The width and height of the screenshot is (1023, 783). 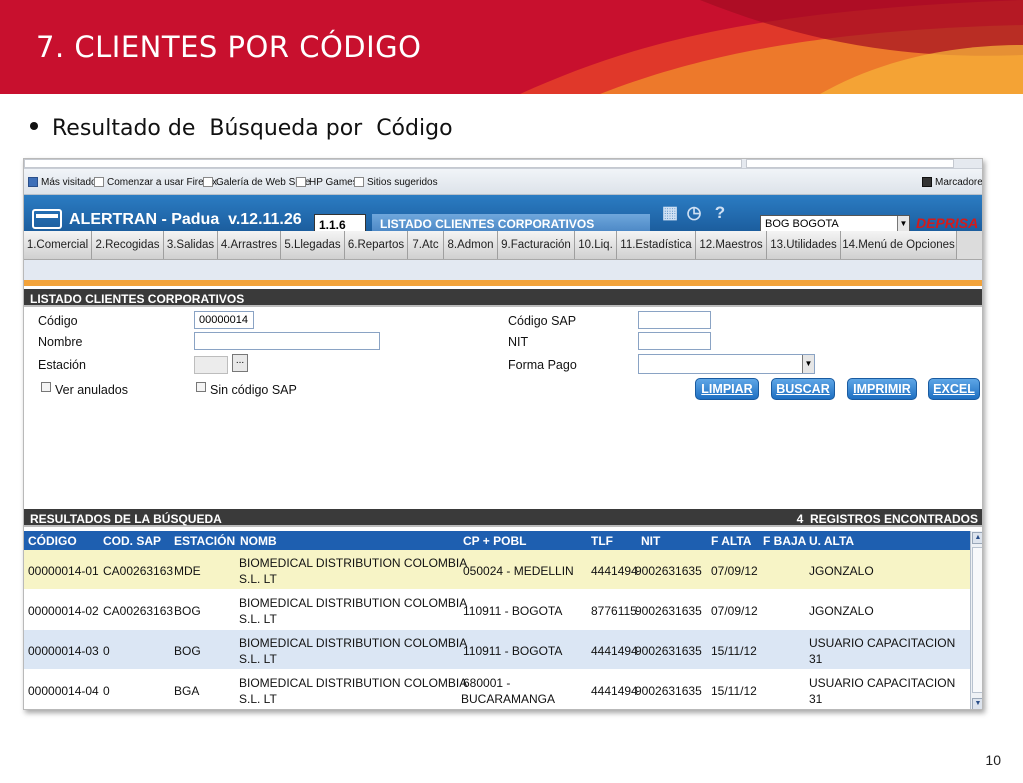 What do you see at coordinates (46, 387) in the screenshot?
I see `ver-anulados-checkbox` at bounding box center [46, 387].